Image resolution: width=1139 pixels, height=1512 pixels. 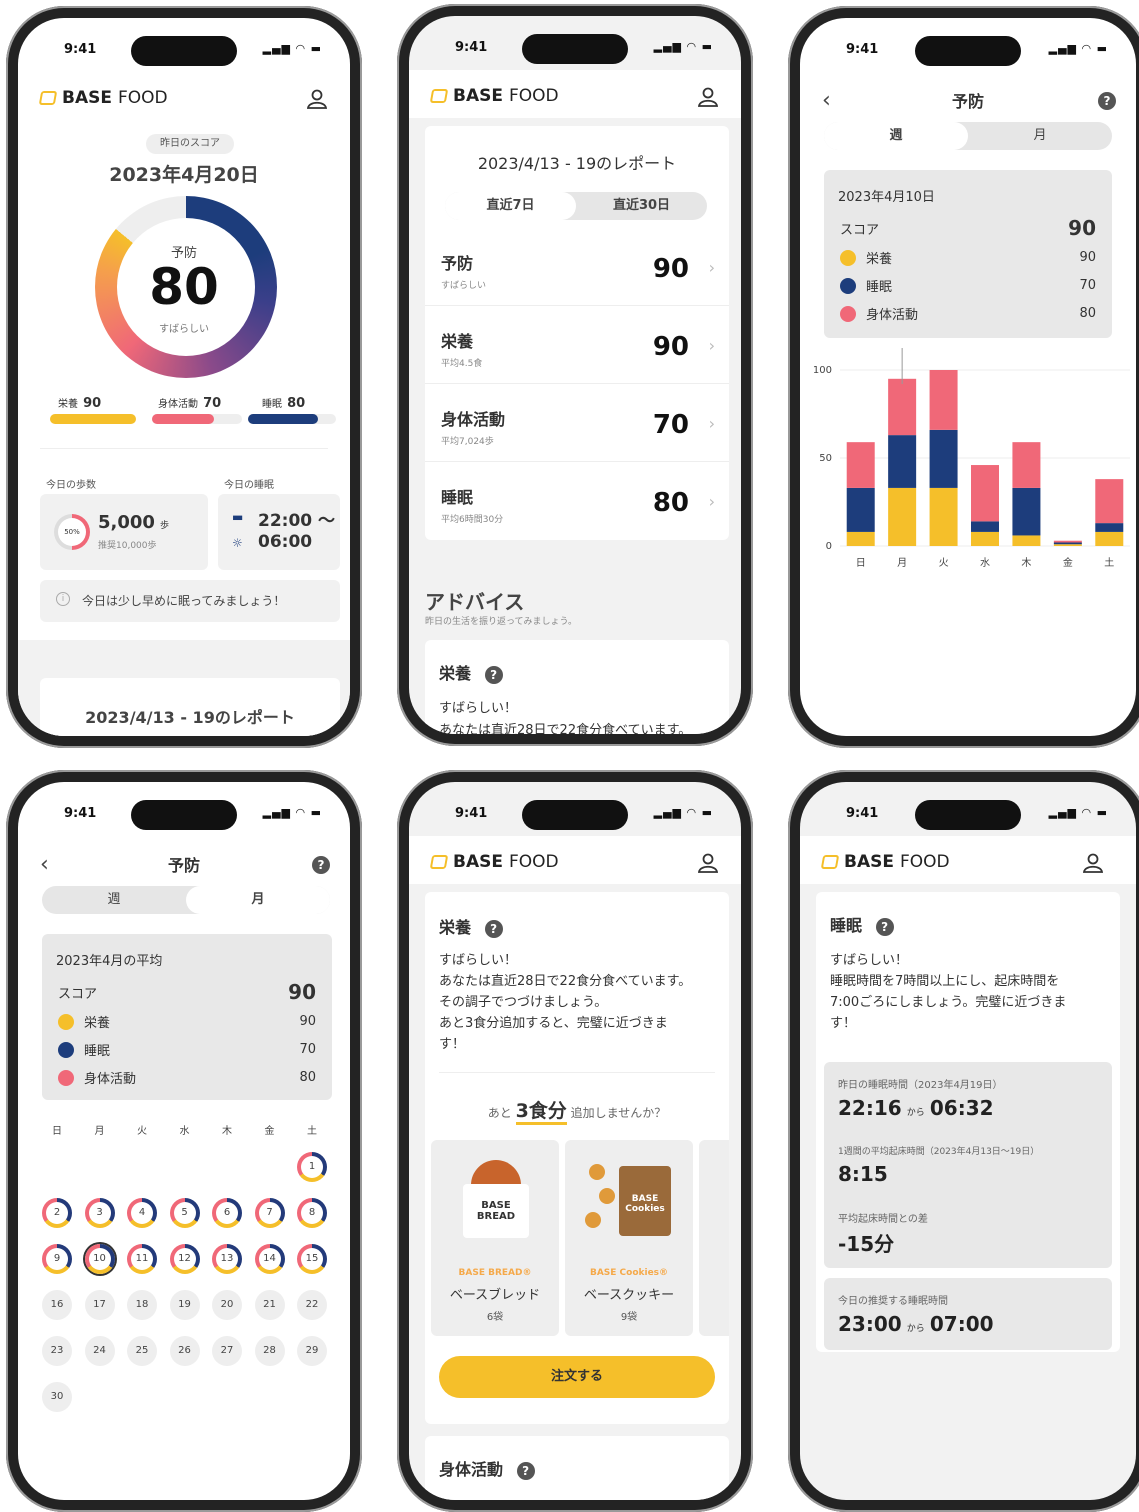 What do you see at coordinates (575, 815) in the screenshot?
I see `dynamic-island` at bounding box center [575, 815].